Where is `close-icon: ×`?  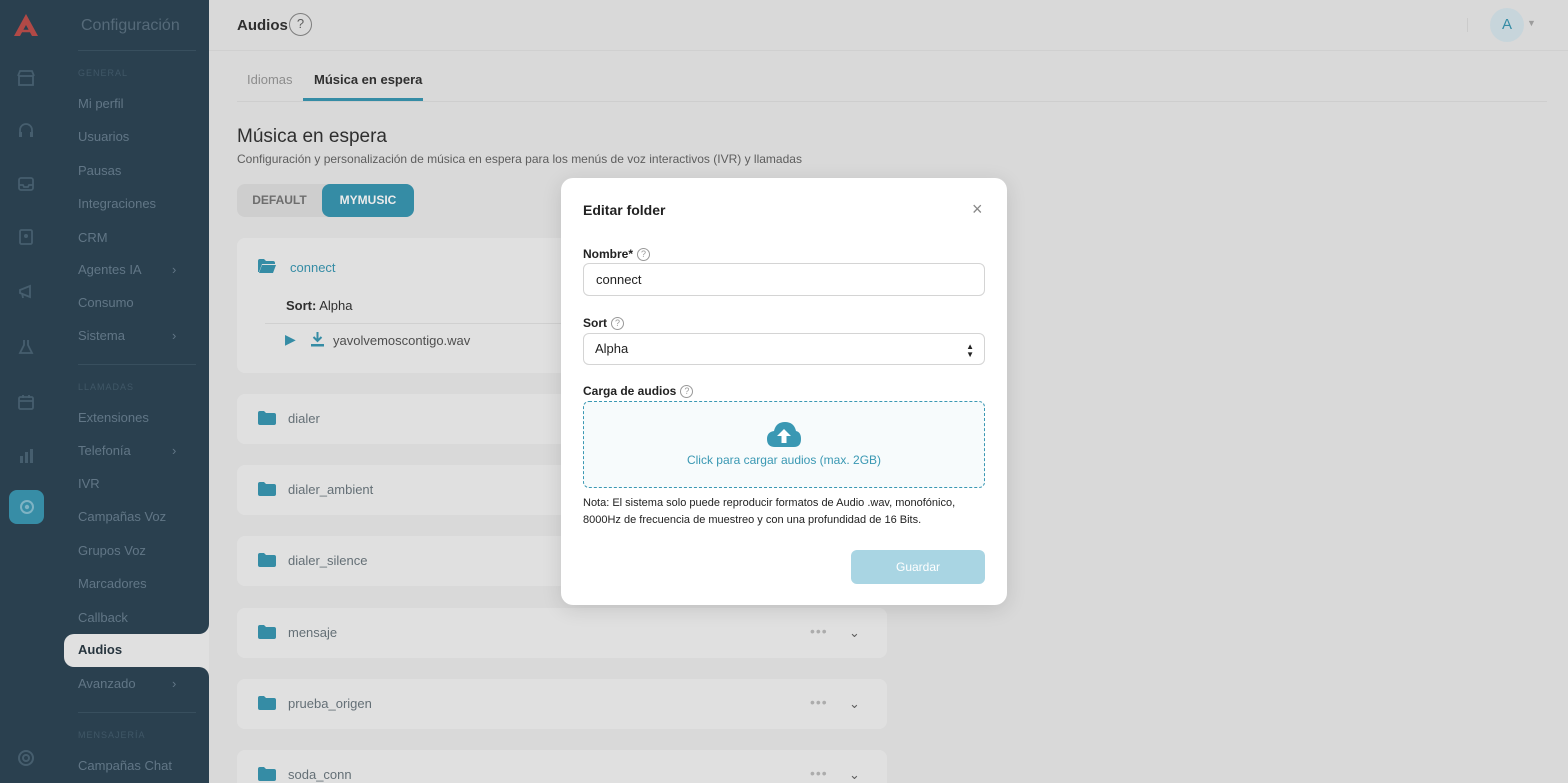 close-icon: × is located at coordinates (977, 209).